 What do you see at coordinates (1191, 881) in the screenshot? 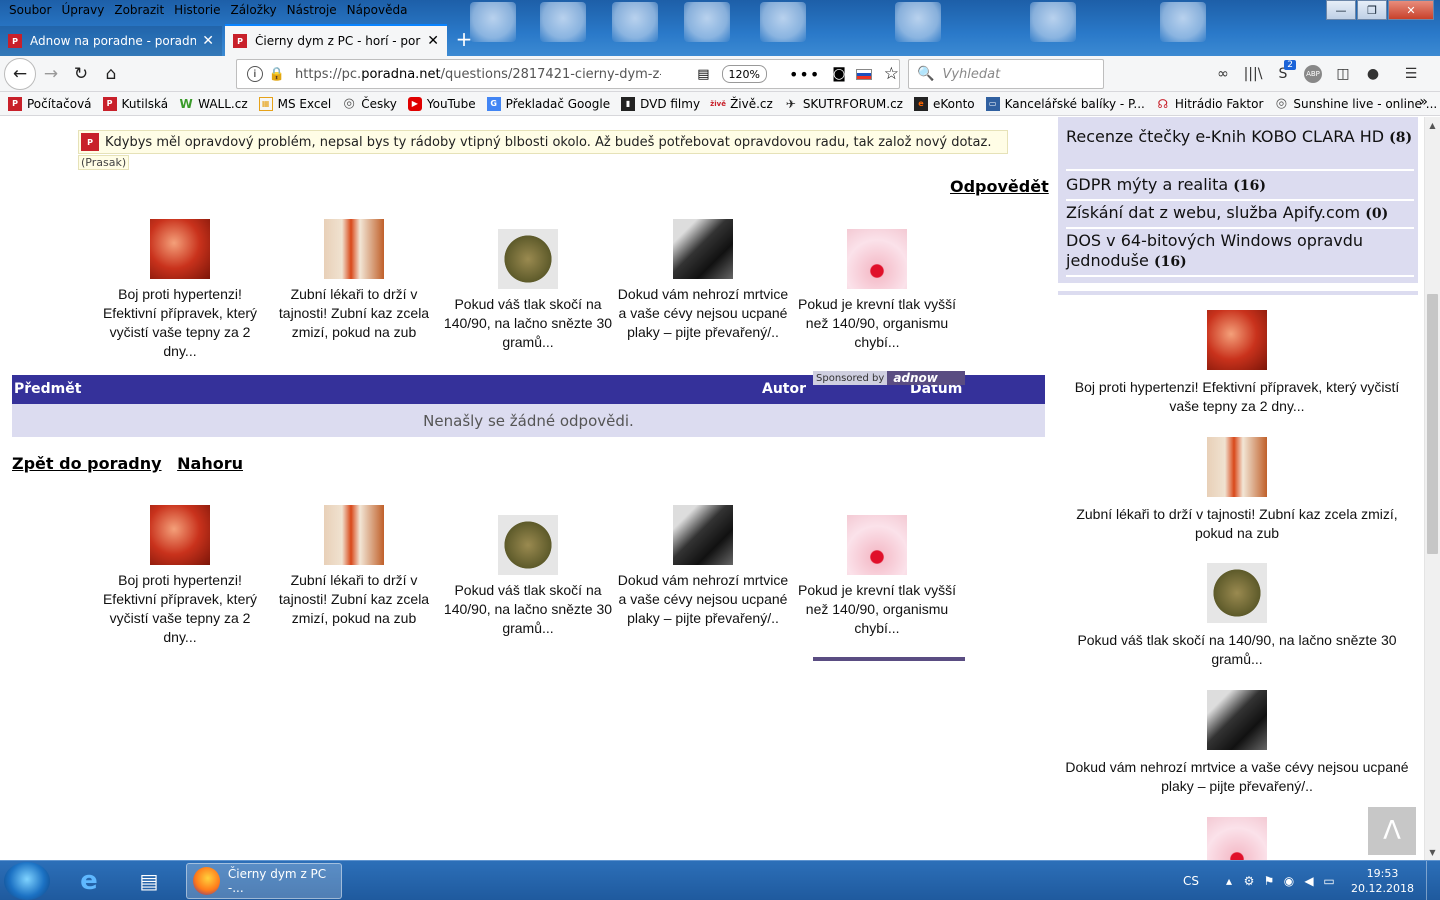
I see `language-indicator: CS` at bounding box center [1191, 881].